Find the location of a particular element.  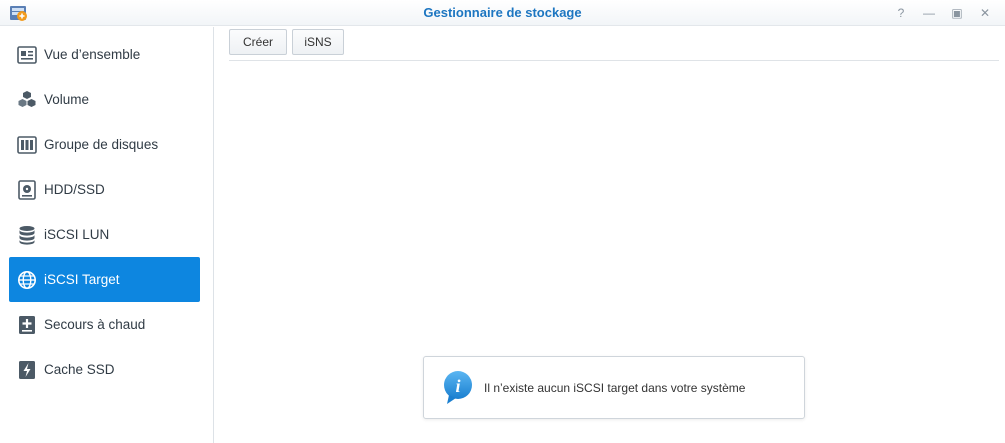

sidebar-item-hot-spare: Secours à chaud is located at coordinates (104, 324).